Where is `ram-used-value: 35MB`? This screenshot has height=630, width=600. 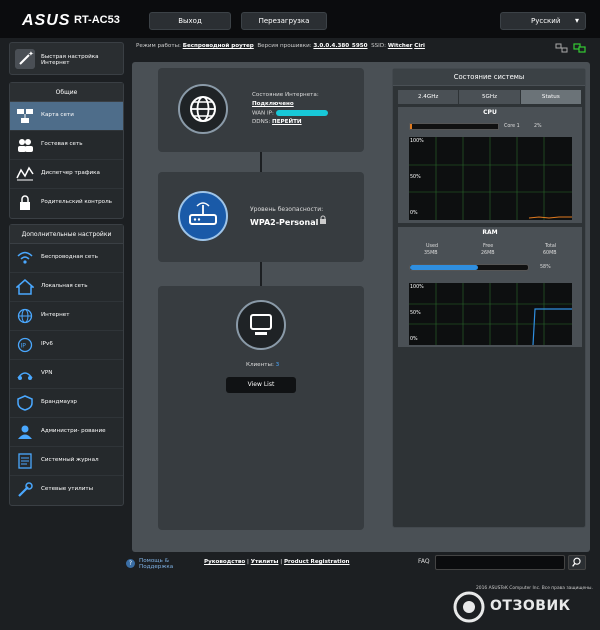 ram-used-value: 35MB is located at coordinates (431, 253).